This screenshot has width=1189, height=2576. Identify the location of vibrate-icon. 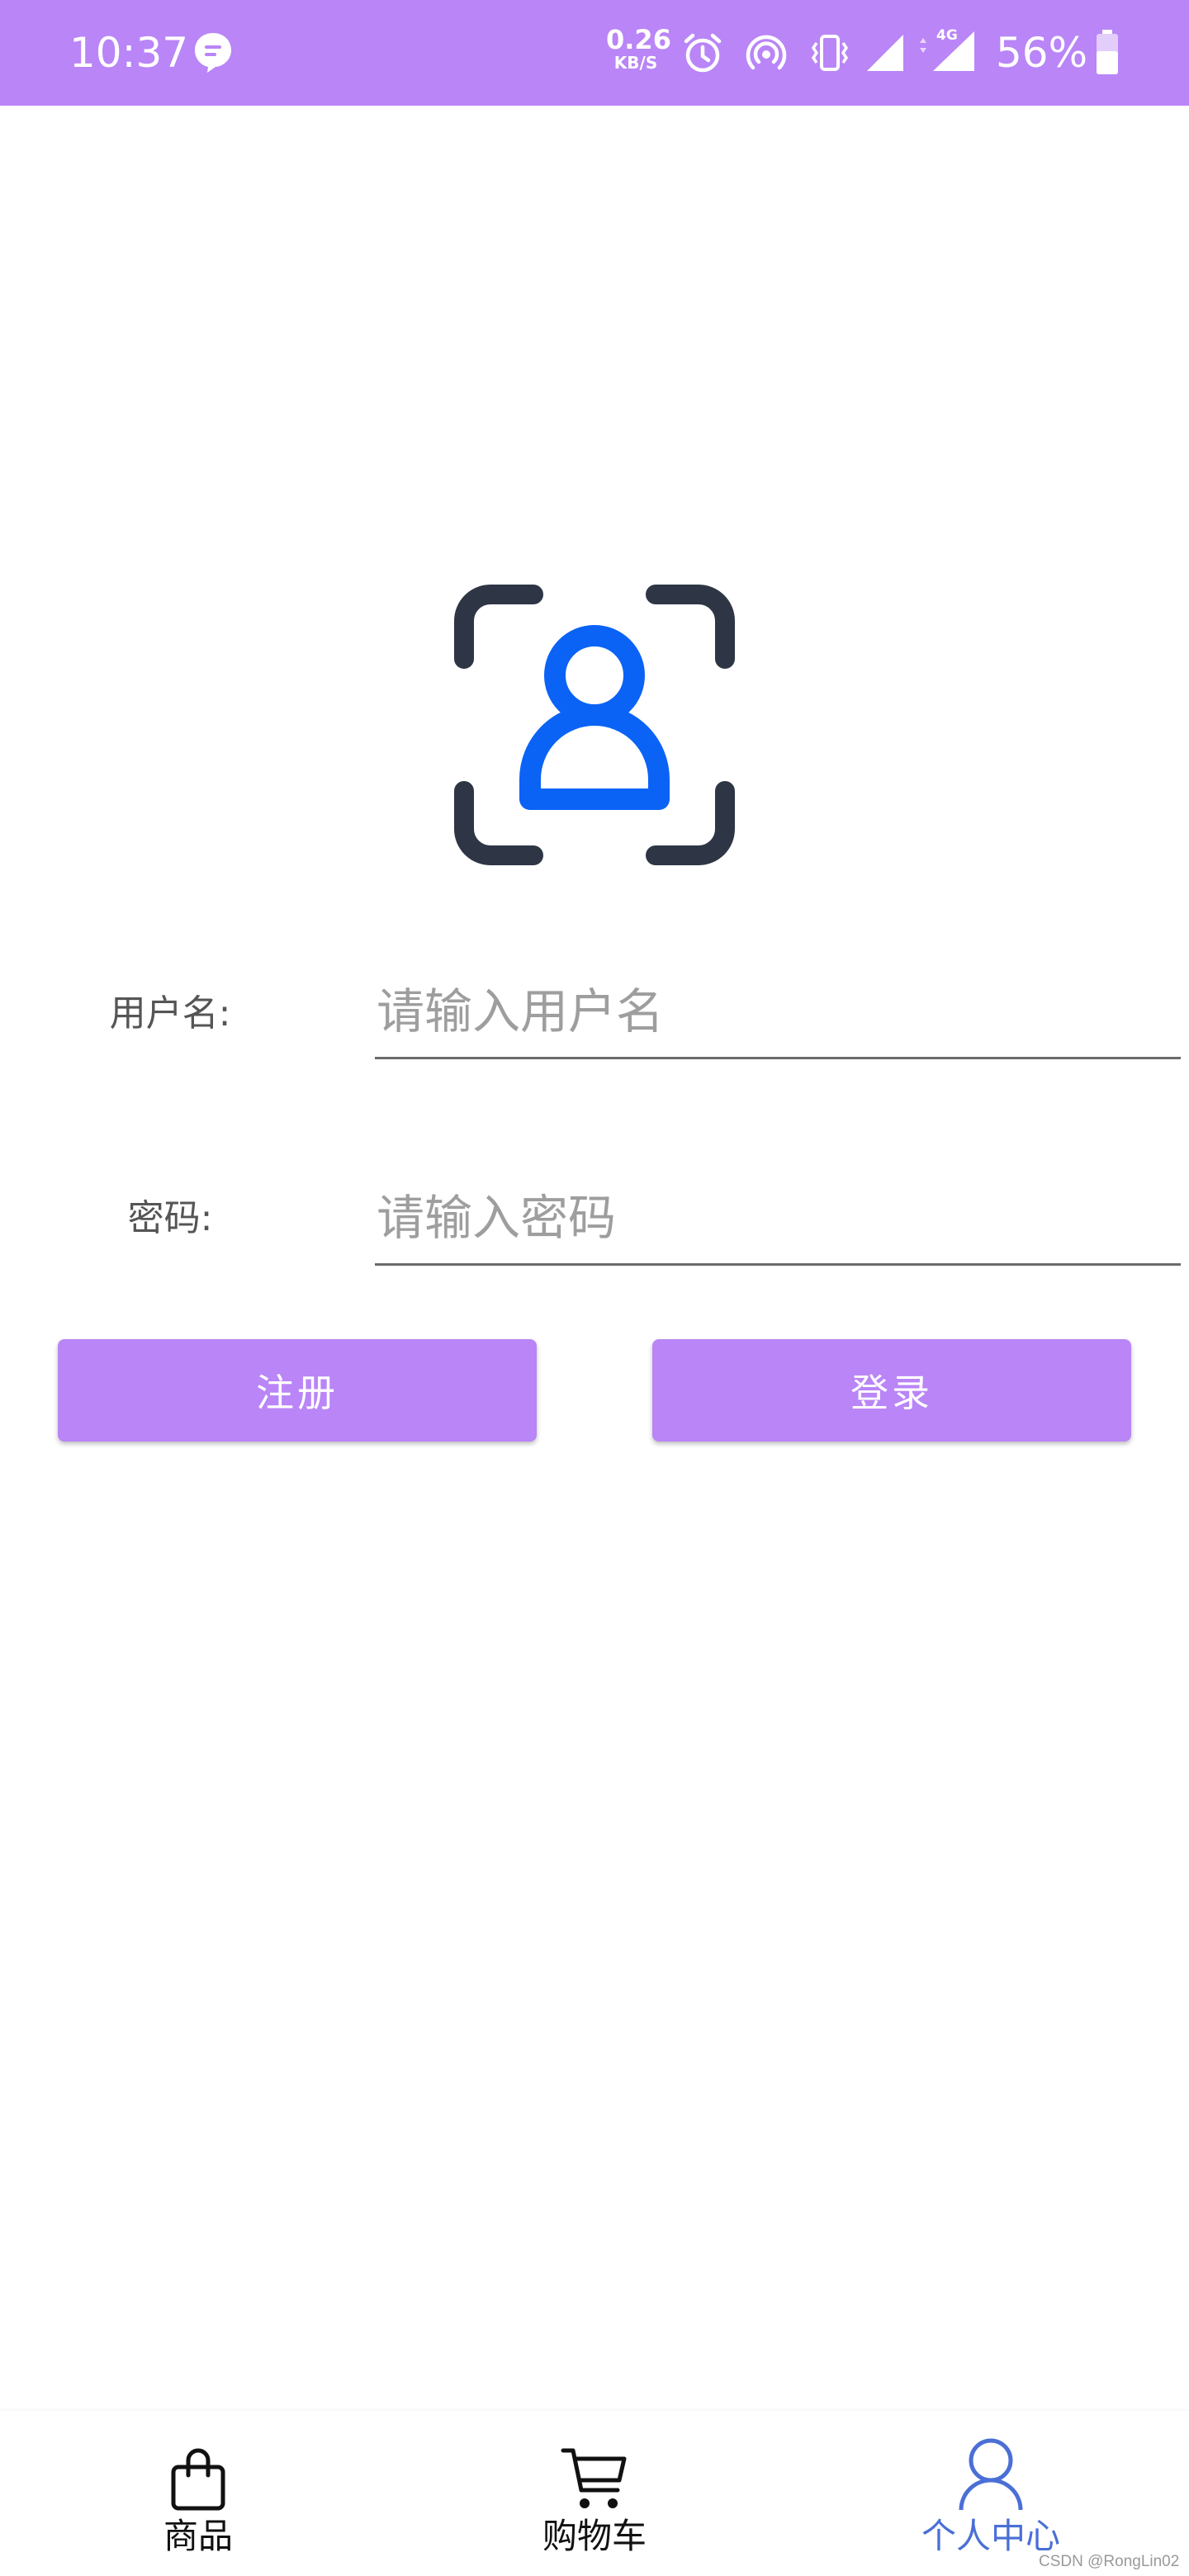
(829, 54).